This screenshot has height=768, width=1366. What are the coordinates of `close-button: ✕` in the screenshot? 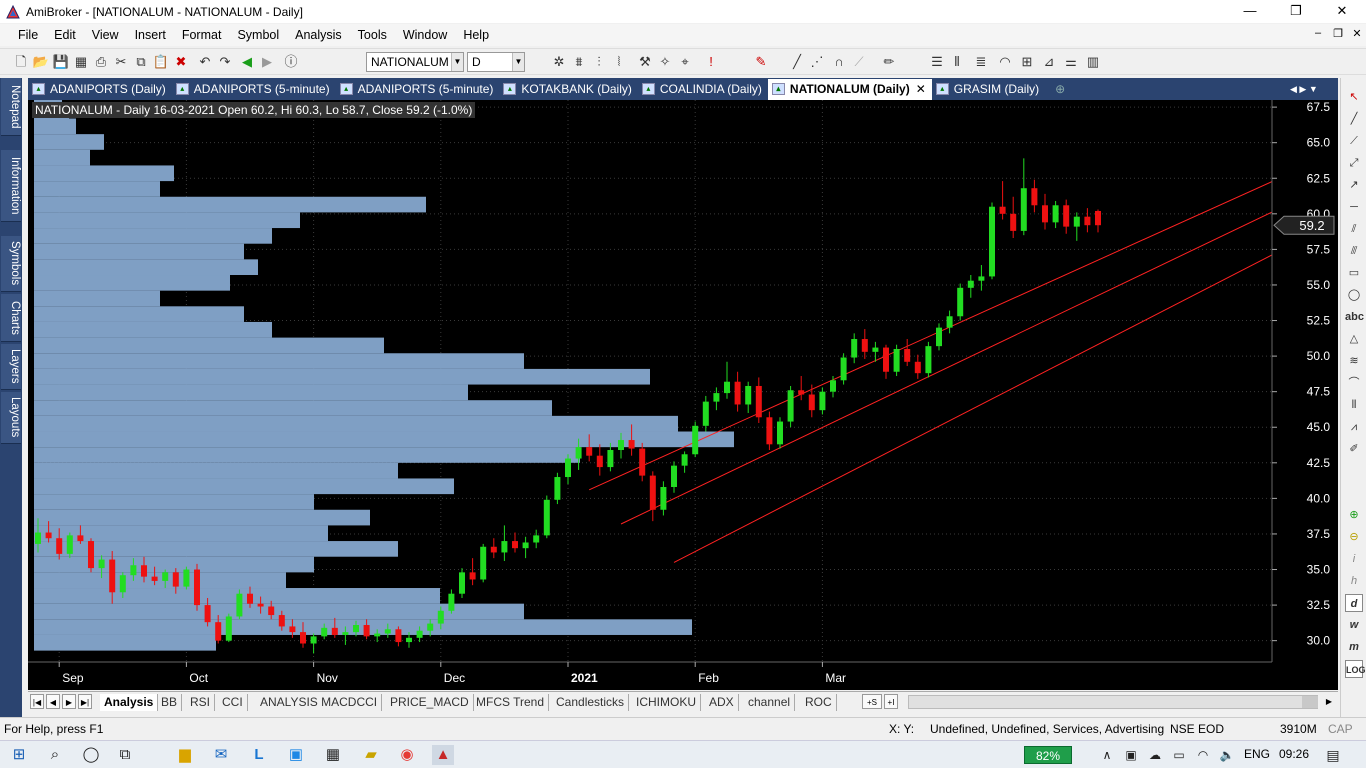 It's located at (1342, 11).